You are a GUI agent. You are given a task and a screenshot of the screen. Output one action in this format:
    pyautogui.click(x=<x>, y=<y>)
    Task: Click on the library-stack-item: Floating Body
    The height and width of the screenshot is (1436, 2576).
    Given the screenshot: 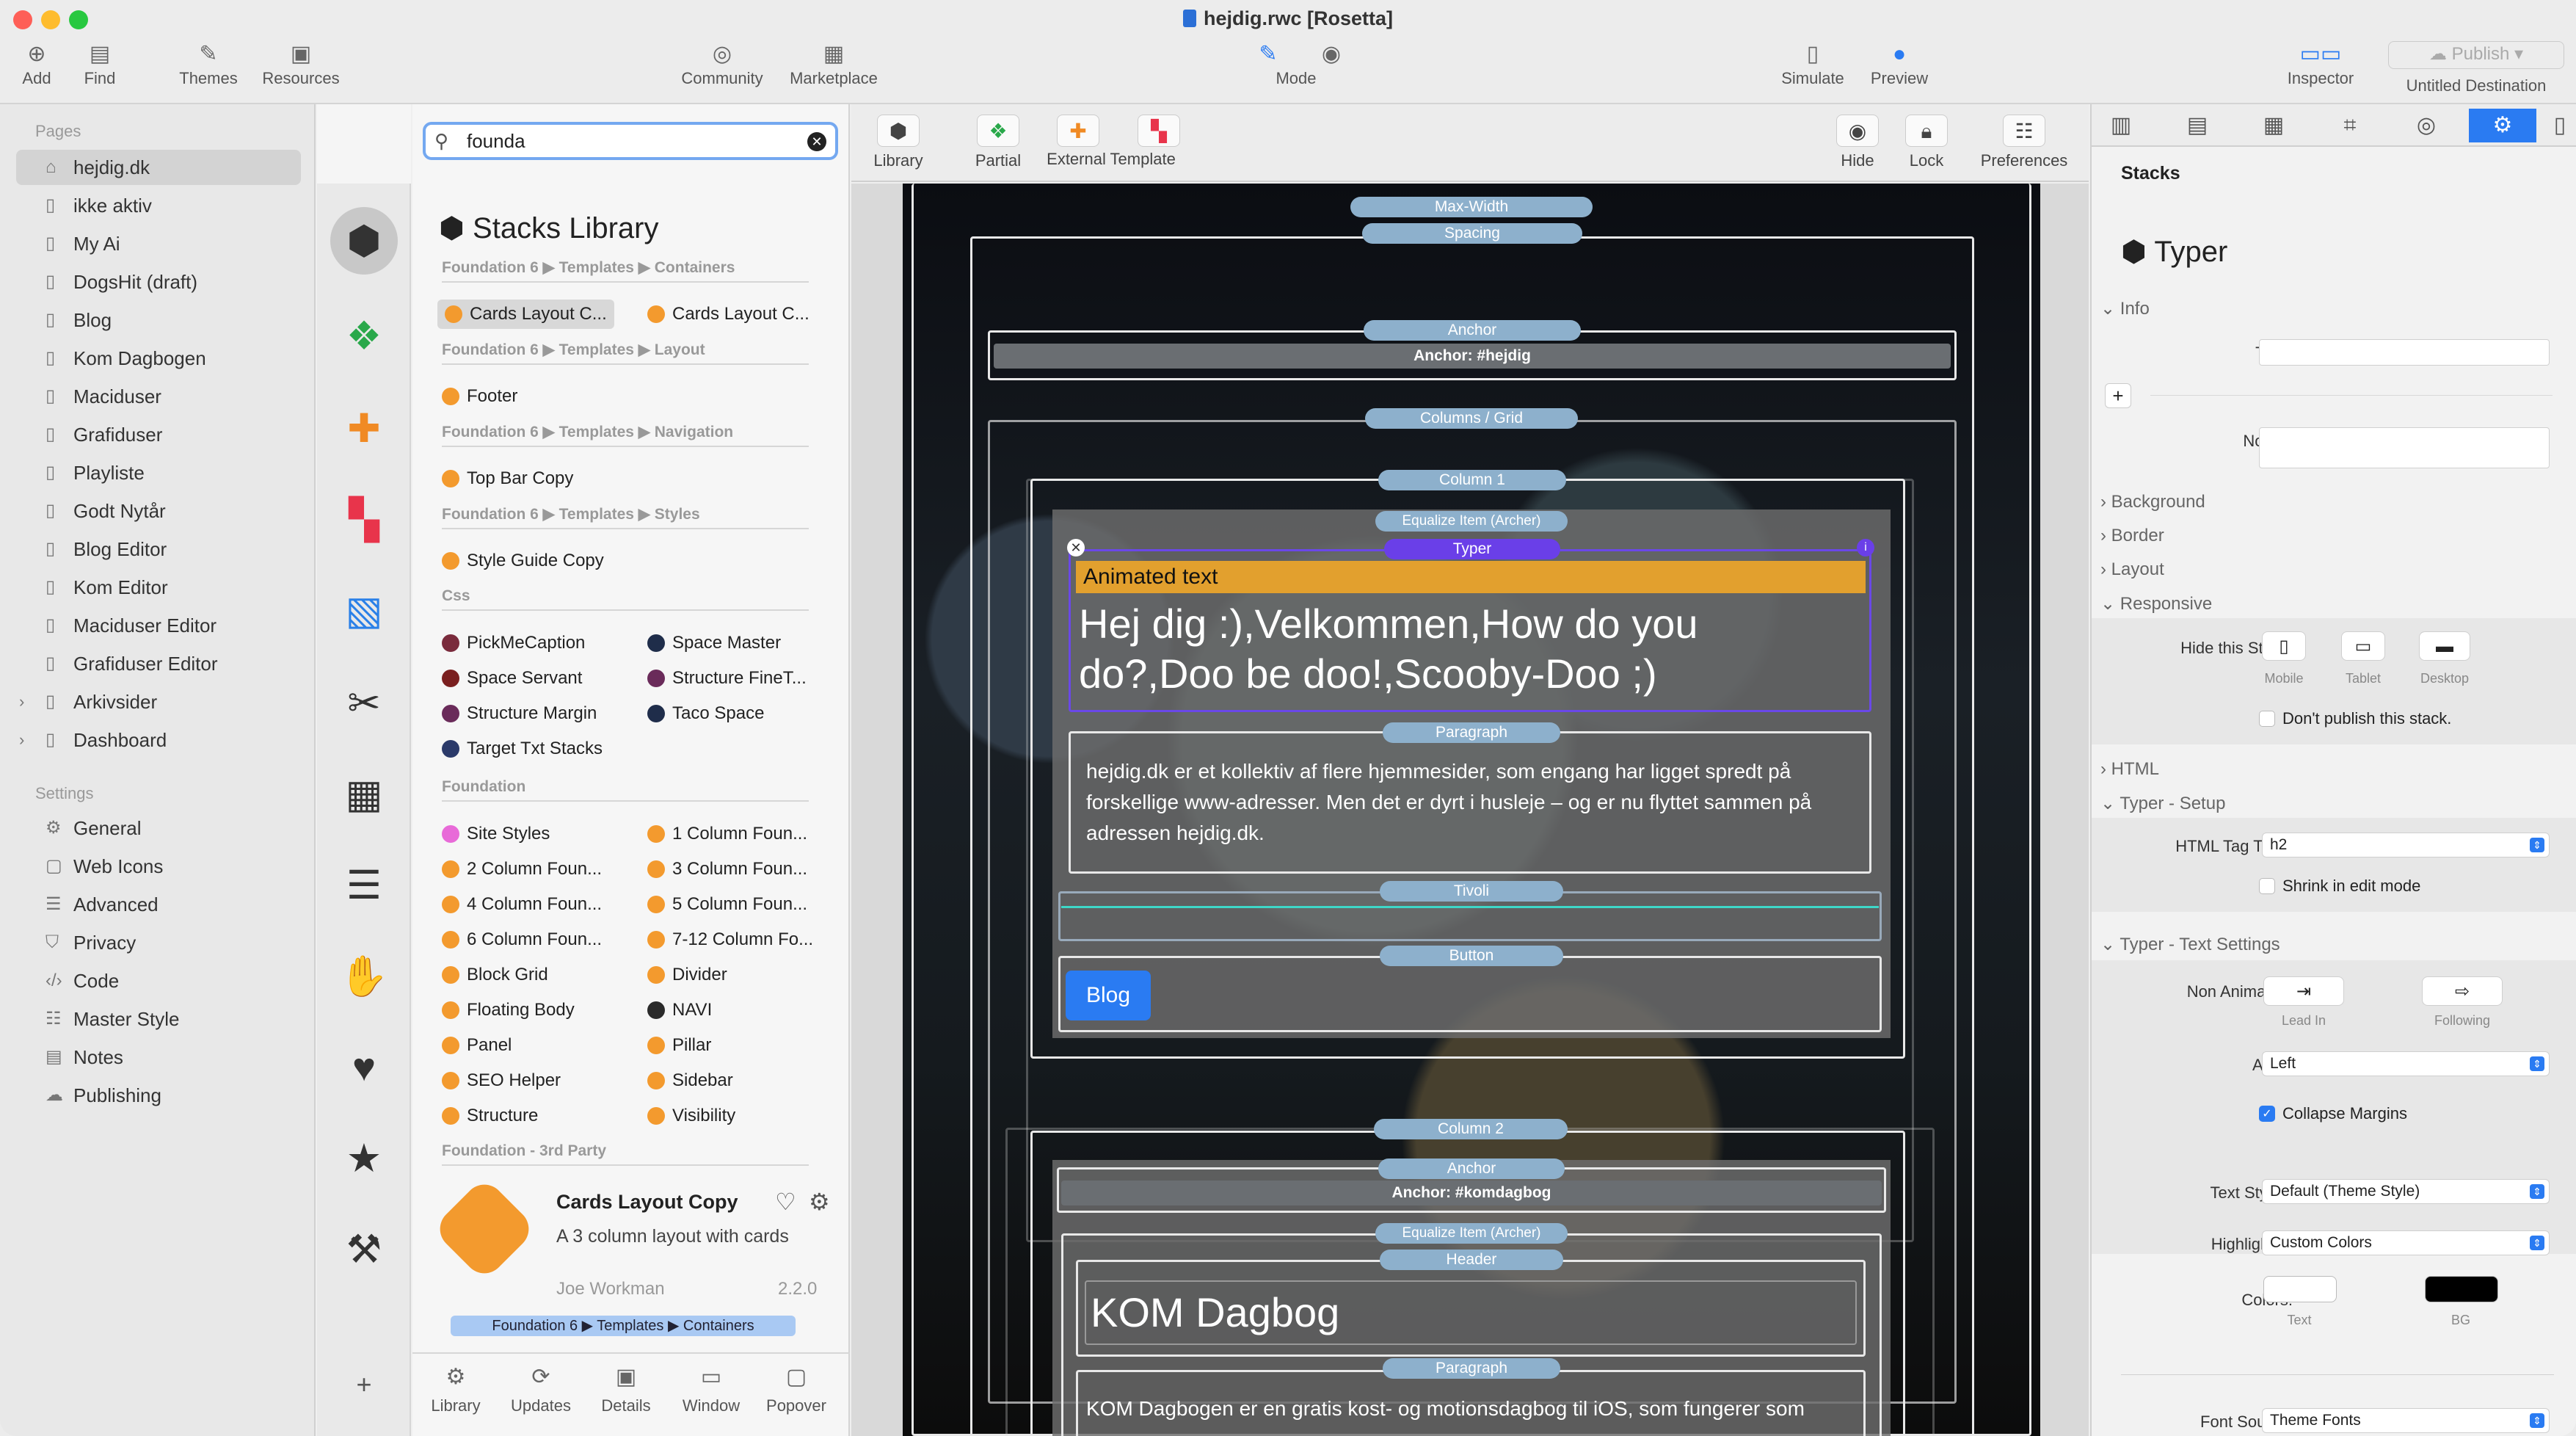 What is the action you would take?
    pyautogui.click(x=508, y=1011)
    